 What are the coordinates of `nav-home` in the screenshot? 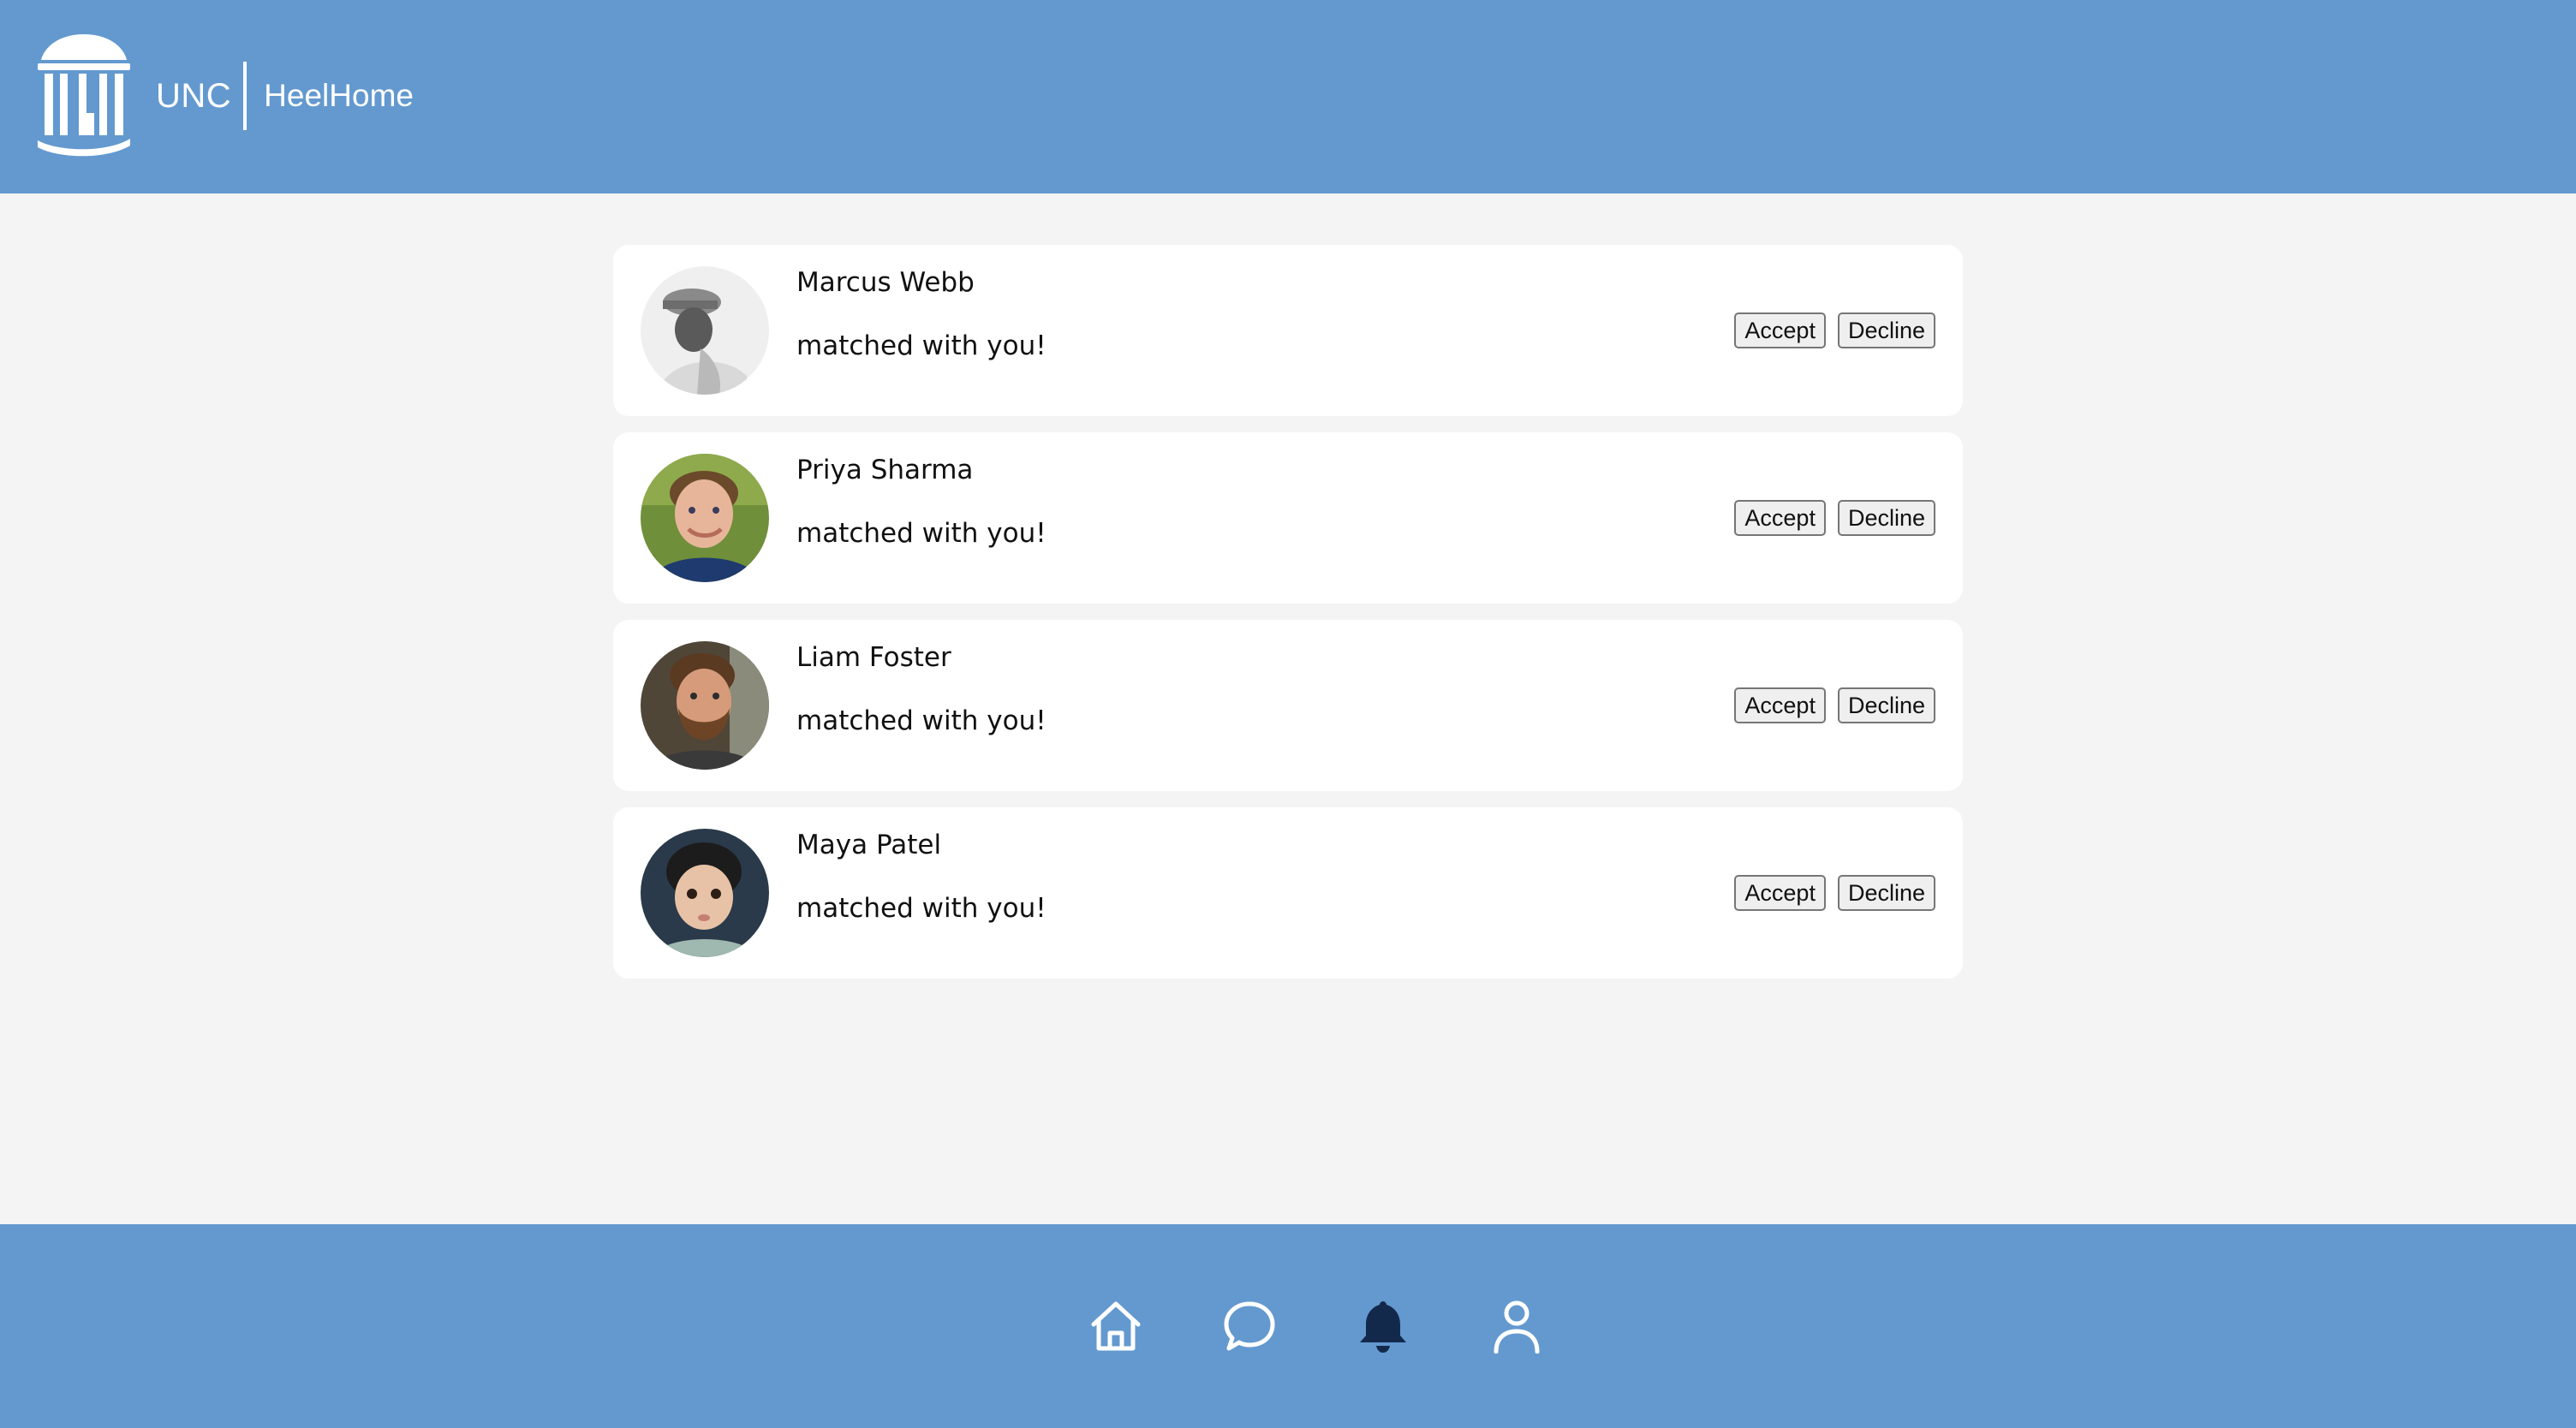 It's located at (1116, 1326).